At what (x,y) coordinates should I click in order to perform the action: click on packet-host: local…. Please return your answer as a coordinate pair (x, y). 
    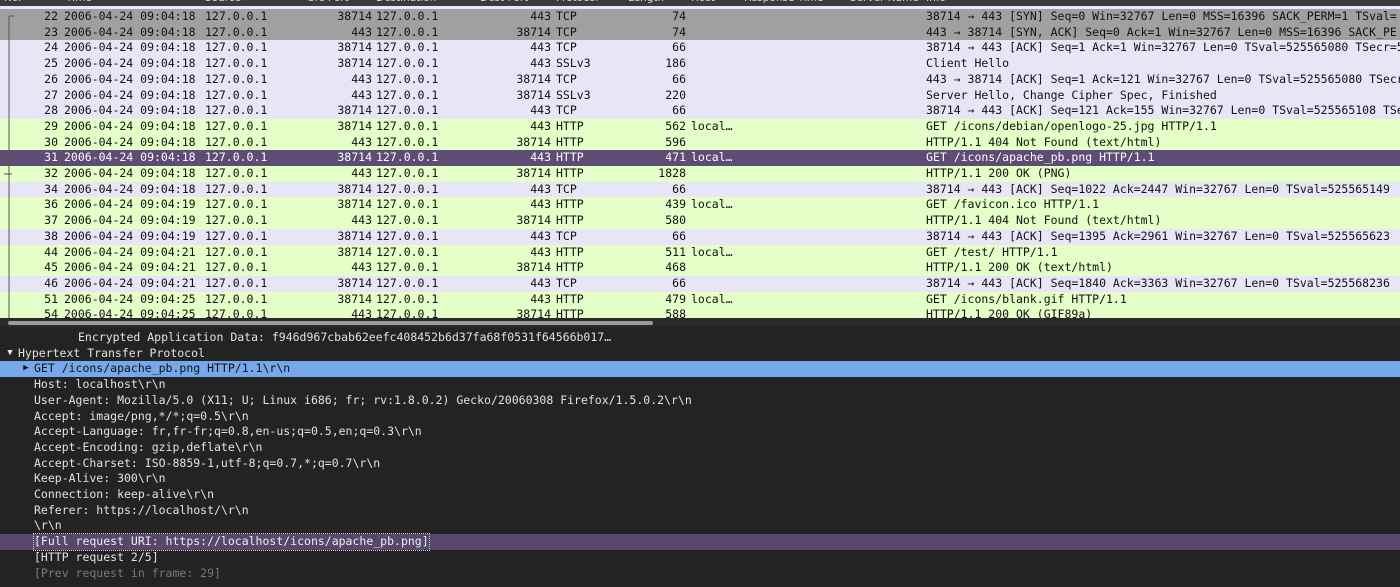
    Looking at the image, I should click on (712, 204).